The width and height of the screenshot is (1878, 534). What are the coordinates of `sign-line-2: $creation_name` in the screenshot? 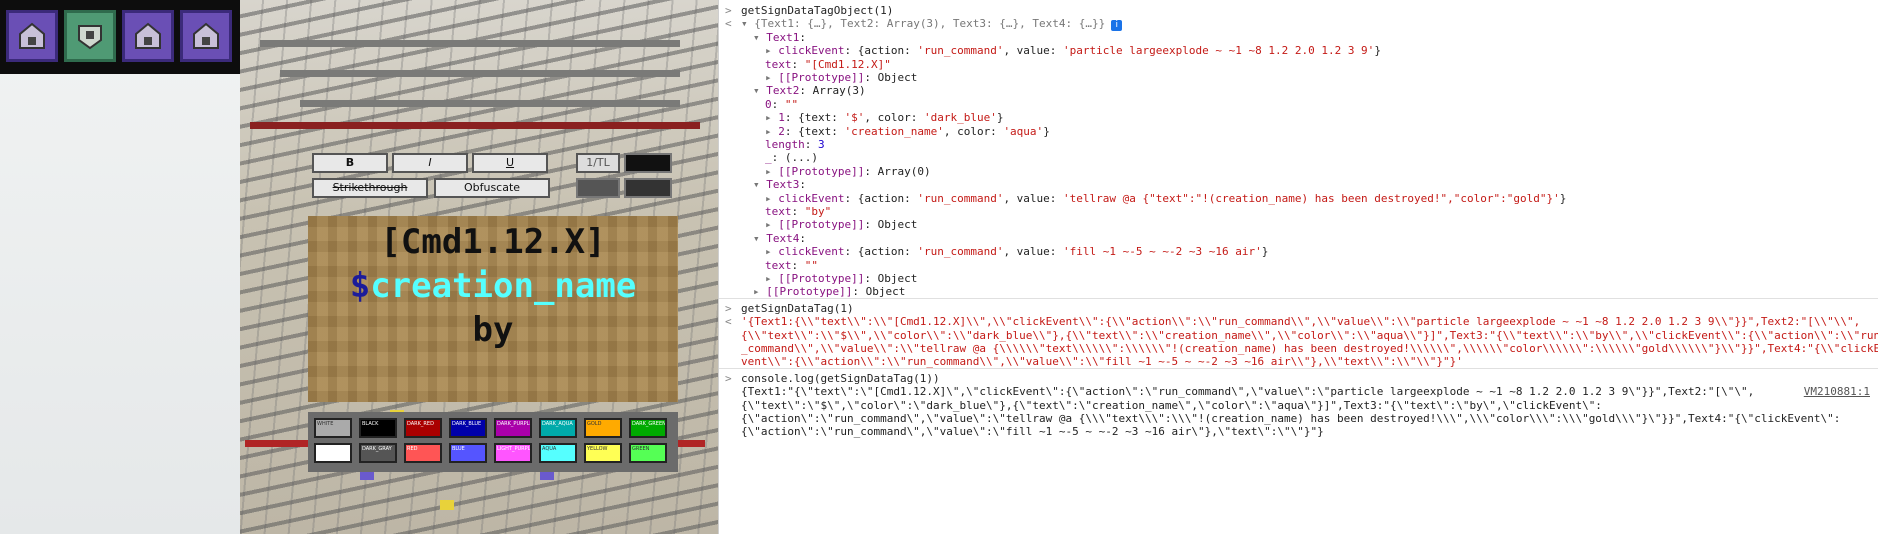 It's located at (493, 286).